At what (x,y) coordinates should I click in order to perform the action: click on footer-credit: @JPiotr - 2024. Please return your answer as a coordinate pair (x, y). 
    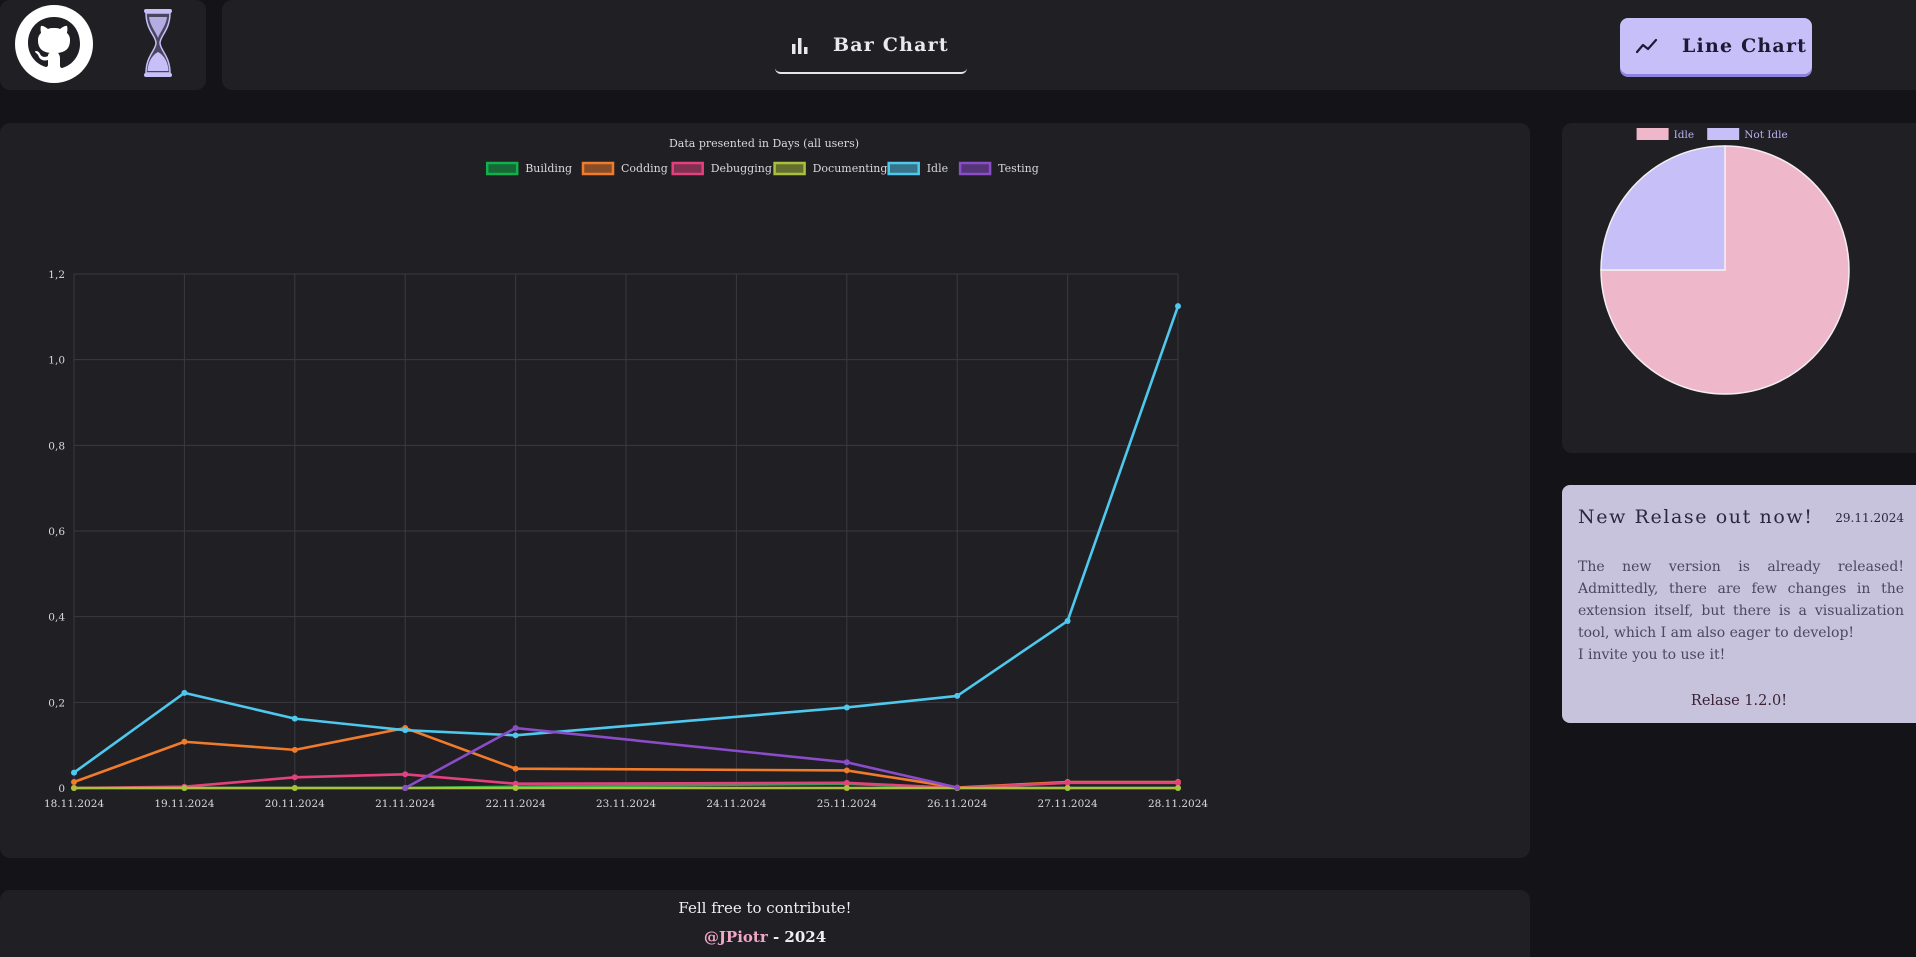
    Looking at the image, I should click on (765, 937).